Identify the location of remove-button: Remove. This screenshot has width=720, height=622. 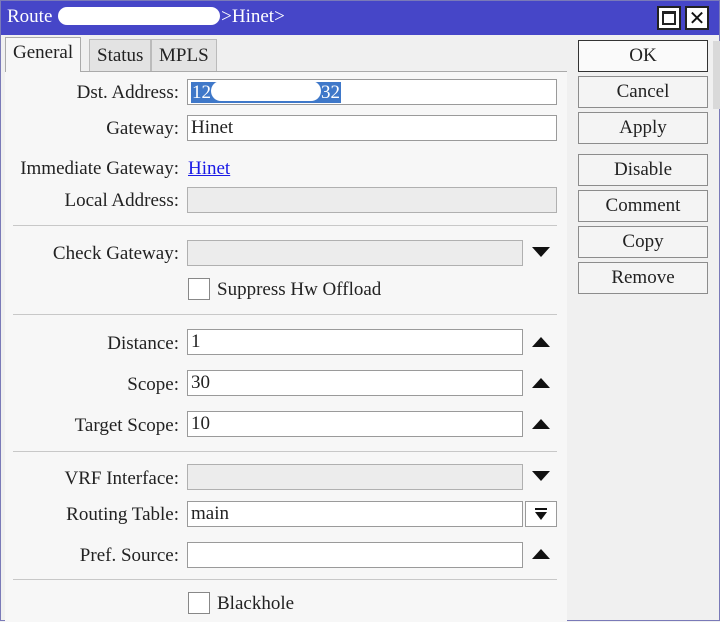
(643, 278).